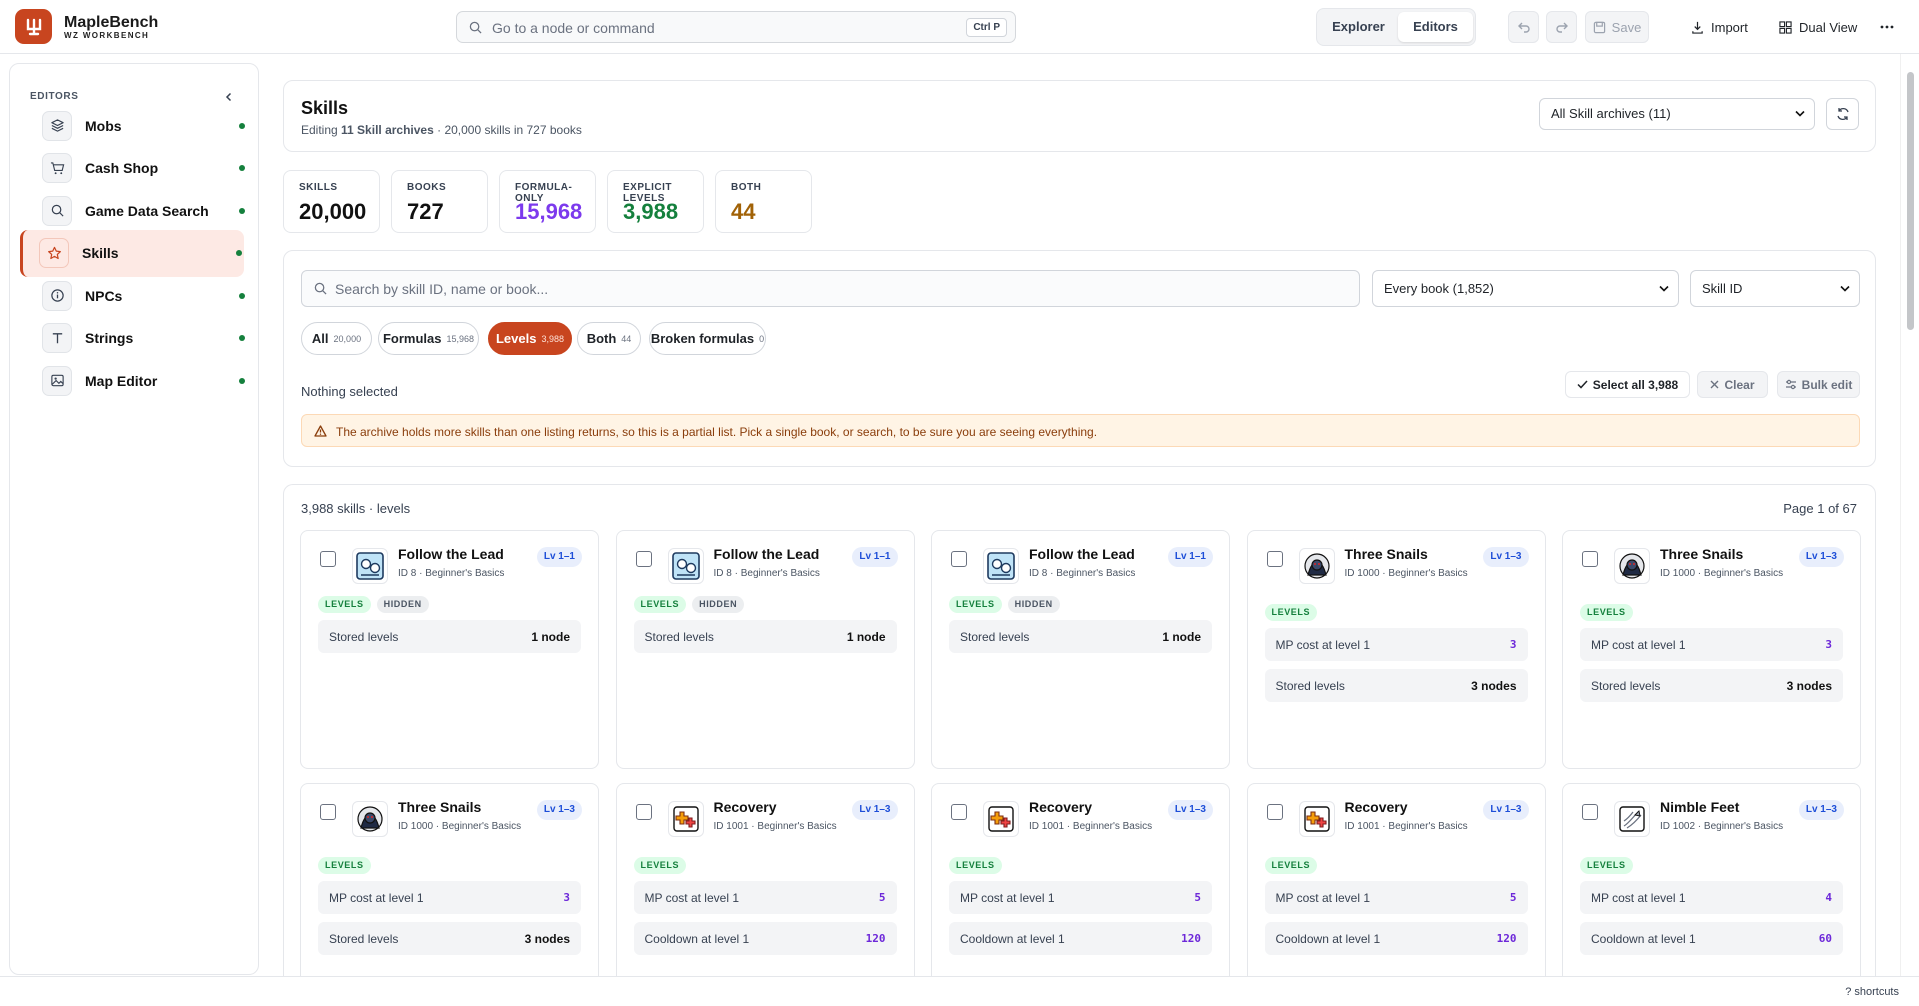 The image size is (1919, 1006). What do you see at coordinates (655, 201) in the screenshot?
I see `stat-card: EXPLICIT LEVELS 3,988` at bounding box center [655, 201].